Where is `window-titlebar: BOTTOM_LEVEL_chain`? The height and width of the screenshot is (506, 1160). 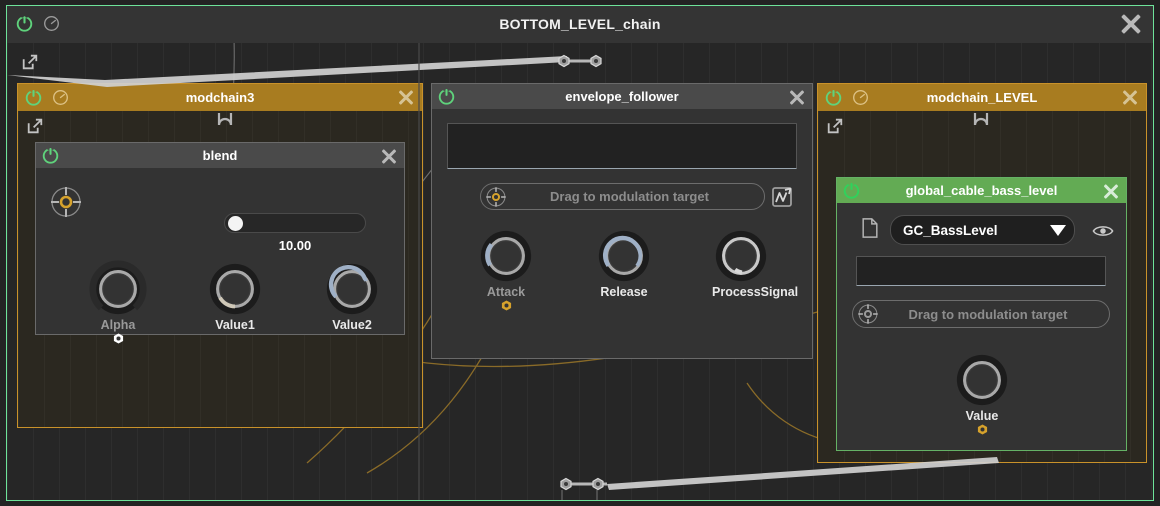
window-titlebar: BOTTOM_LEVEL_chain is located at coordinates (580, 24).